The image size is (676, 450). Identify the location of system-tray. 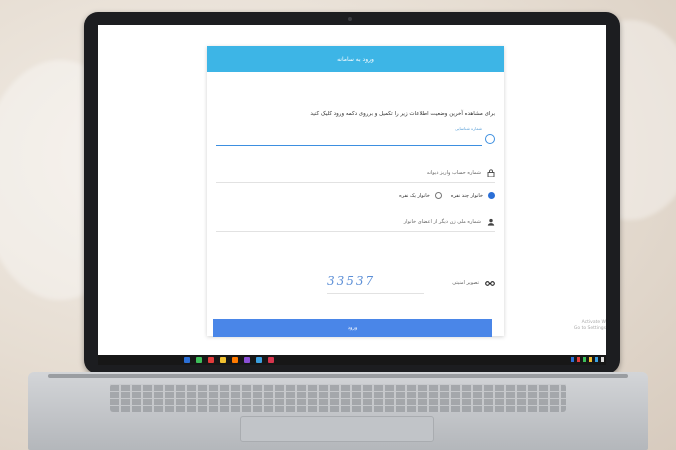
(587, 359).